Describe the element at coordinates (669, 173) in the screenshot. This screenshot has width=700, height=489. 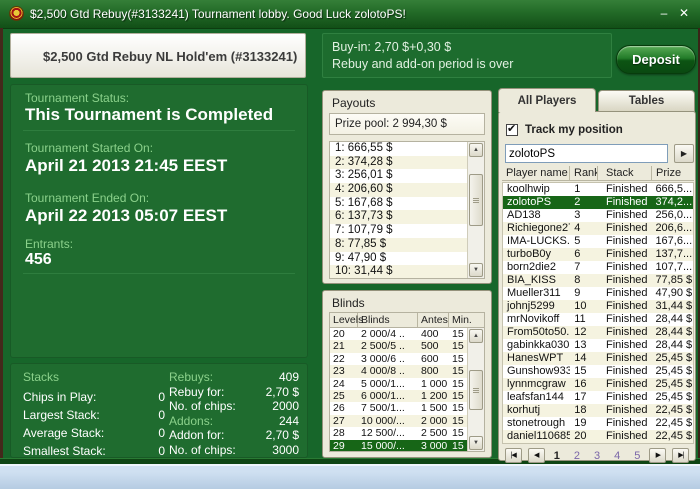
I see `column-header-prize: Prize` at that location.